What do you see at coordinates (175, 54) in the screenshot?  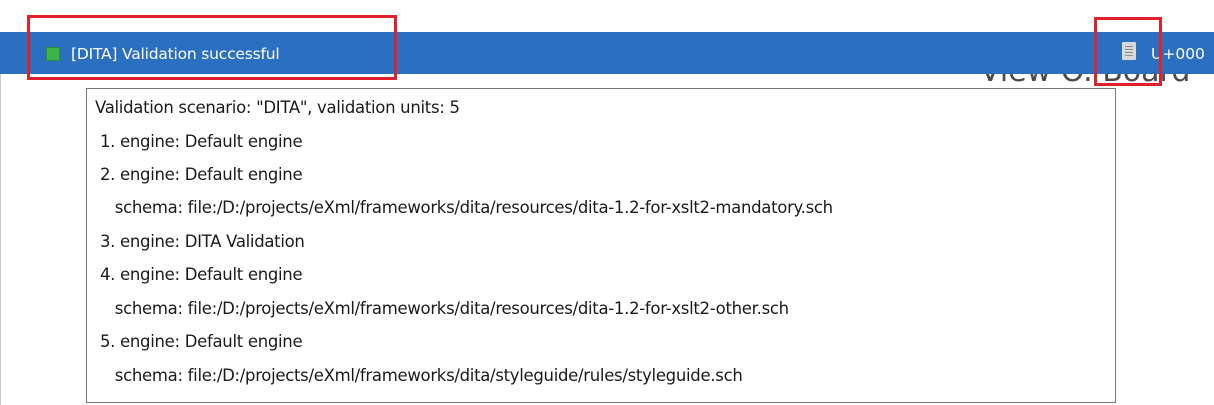 I see `validation-status-text: [DITA] Validation successful` at bounding box center [175, 54].